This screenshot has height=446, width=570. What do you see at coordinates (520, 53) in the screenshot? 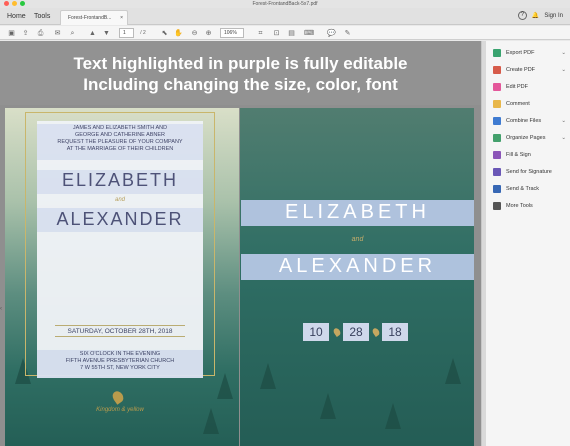
I see `sidebar-item-label: Export PDF` at bounding box center [520, 53].